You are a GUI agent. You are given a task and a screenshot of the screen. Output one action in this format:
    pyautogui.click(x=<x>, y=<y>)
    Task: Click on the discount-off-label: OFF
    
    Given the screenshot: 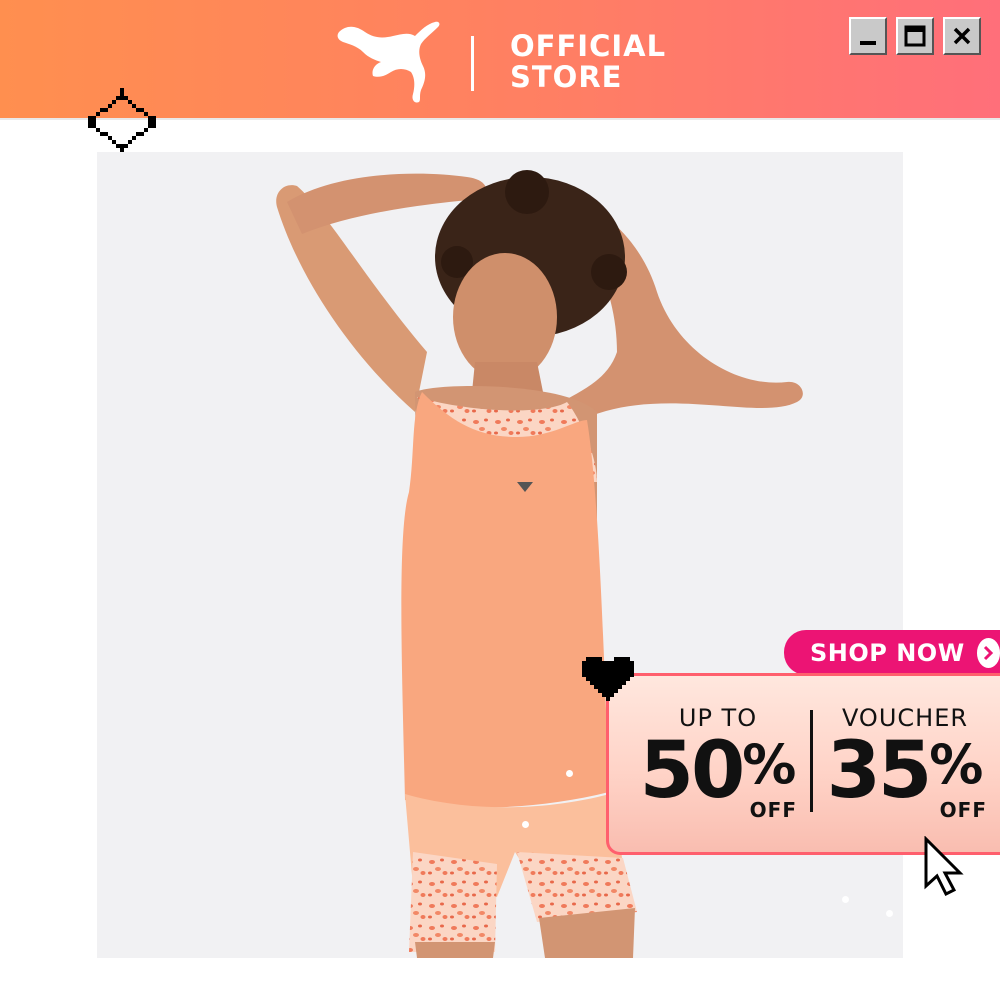 What is the action you would take?
    pyautogui.click(x=773, y=810)
    